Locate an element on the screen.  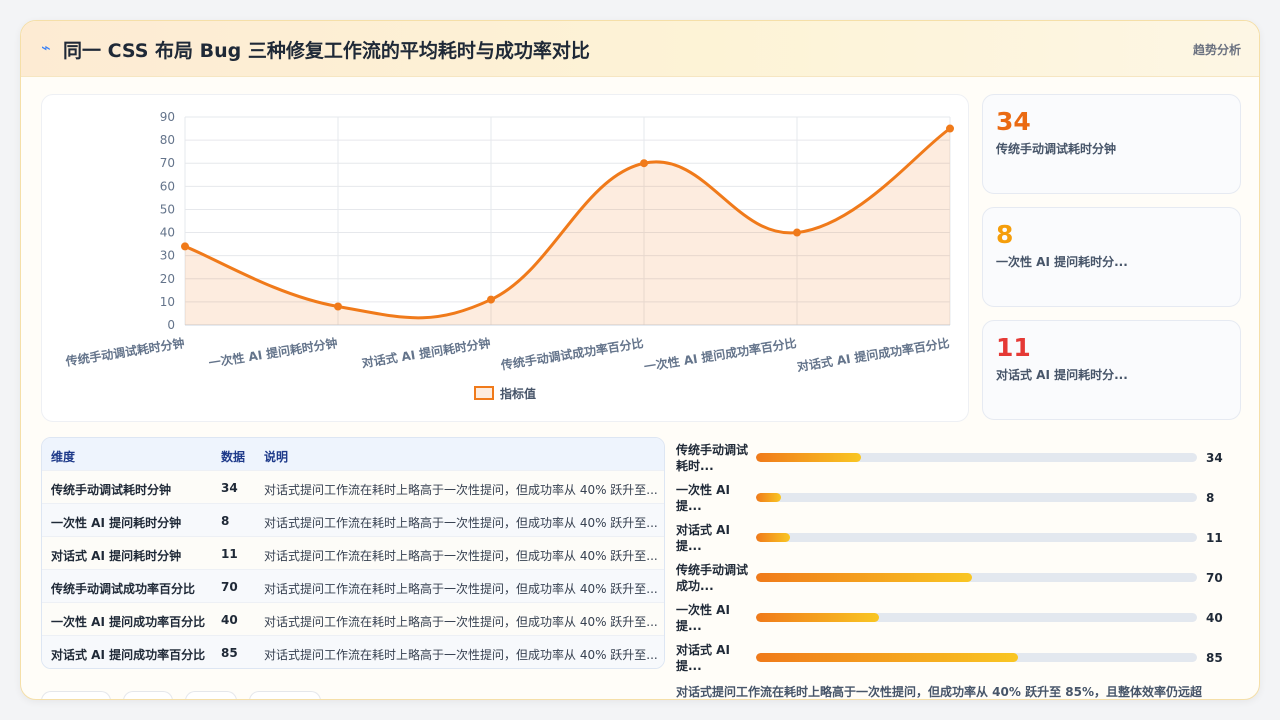
bar-row: 传统手动调试耗时... 34 is located at coordinates (961, 462).